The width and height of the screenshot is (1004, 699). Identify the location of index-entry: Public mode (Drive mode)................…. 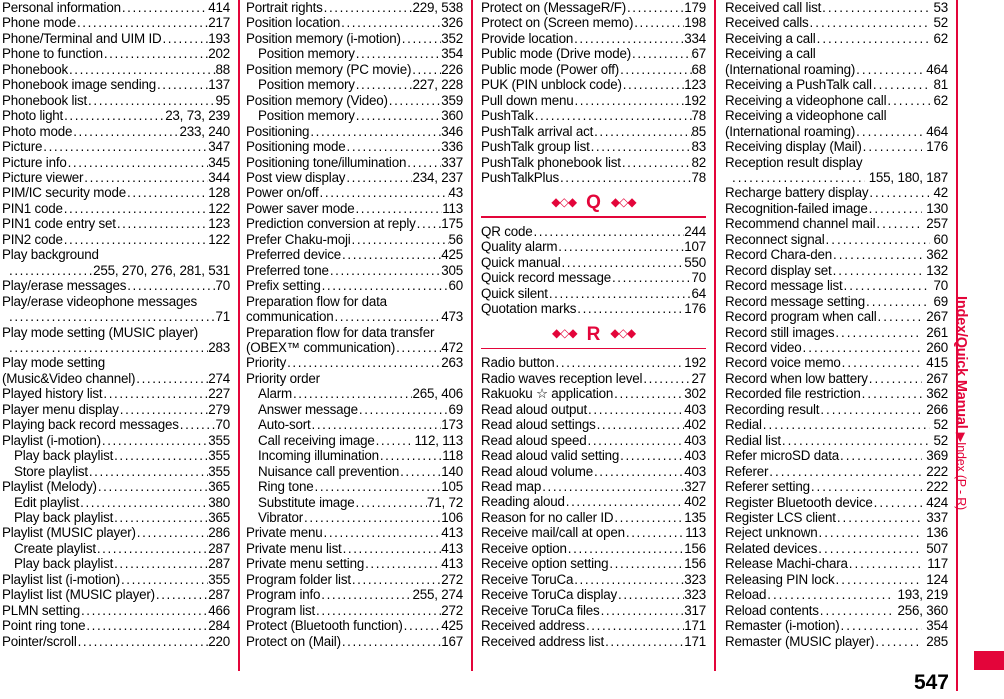
(593, 53).